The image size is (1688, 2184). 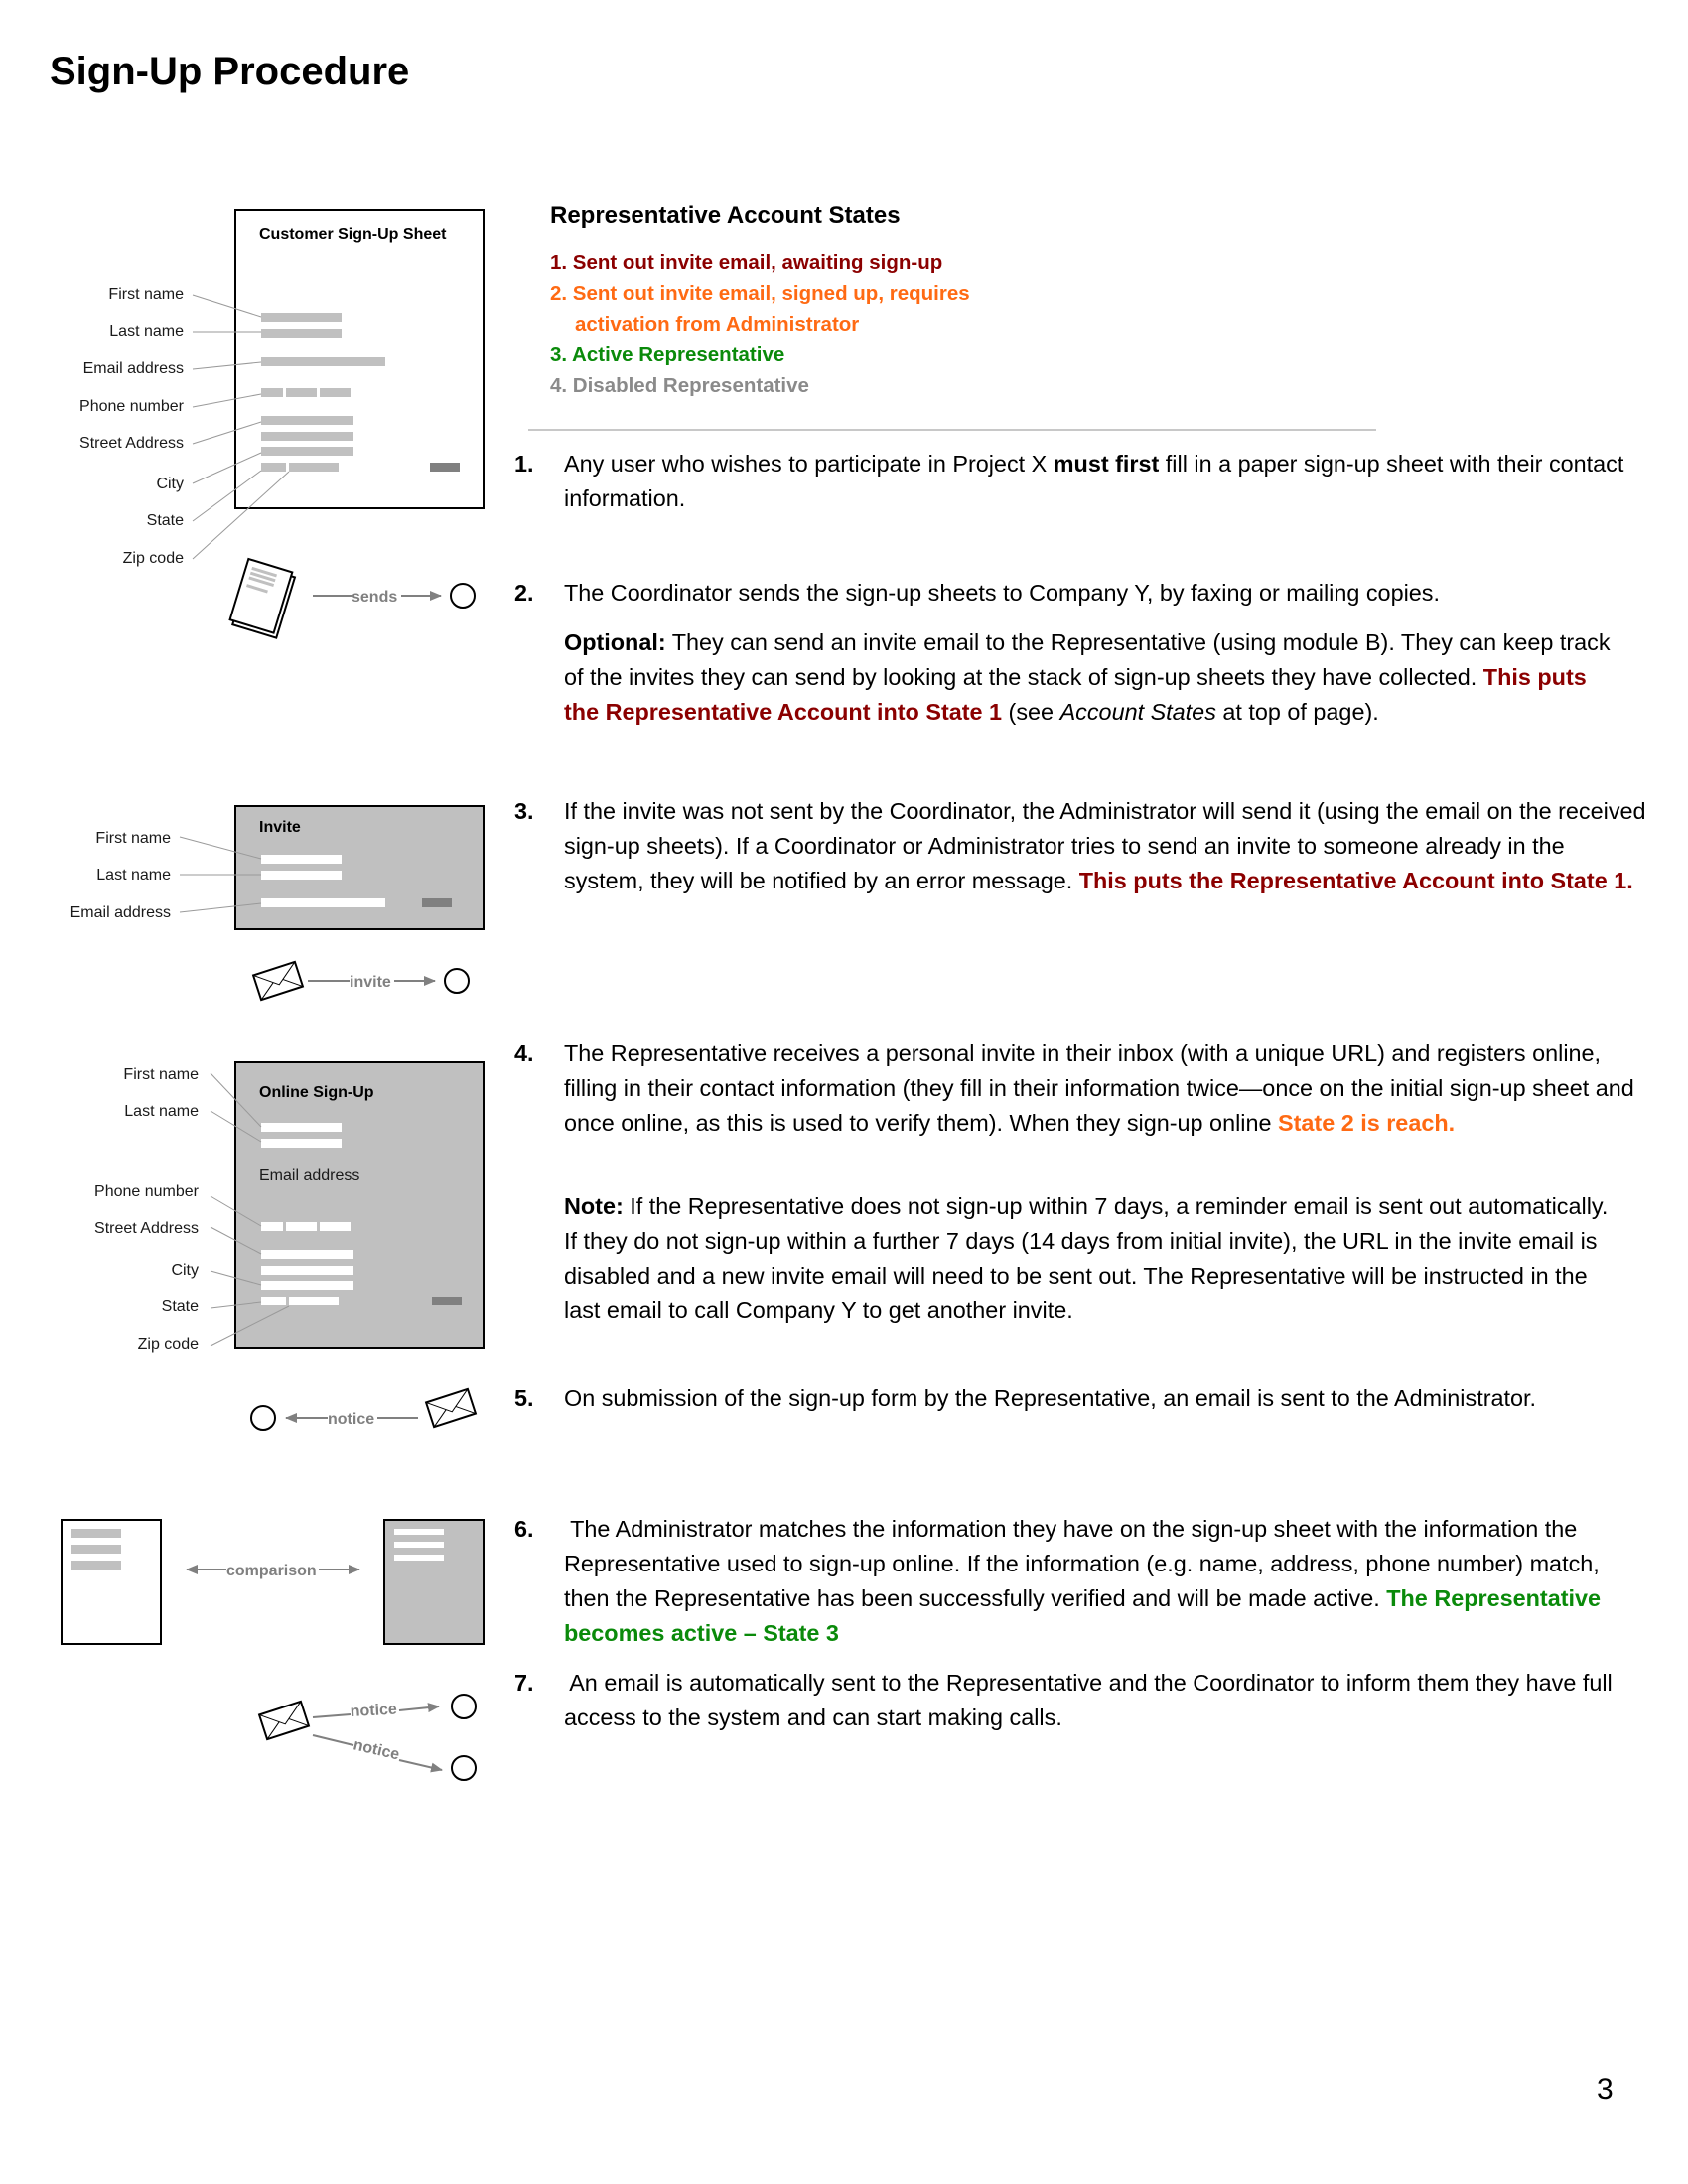 What do you see at coordinates (273, 467) in the screenshot?
I see `field-state` at bounding box center [273, 467].